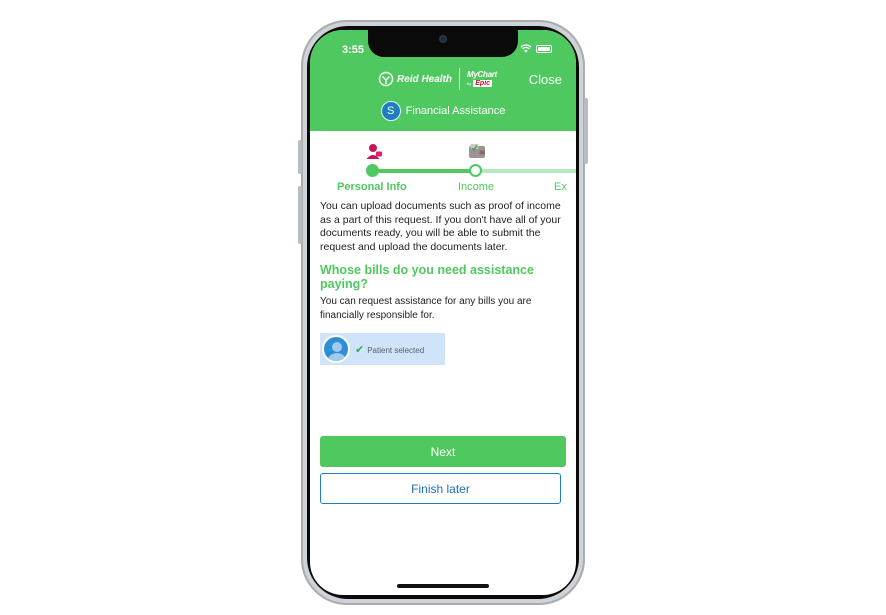 The width and height of the screenshot is (886, 615). I want to click on home-indicator, so click(443, 586).